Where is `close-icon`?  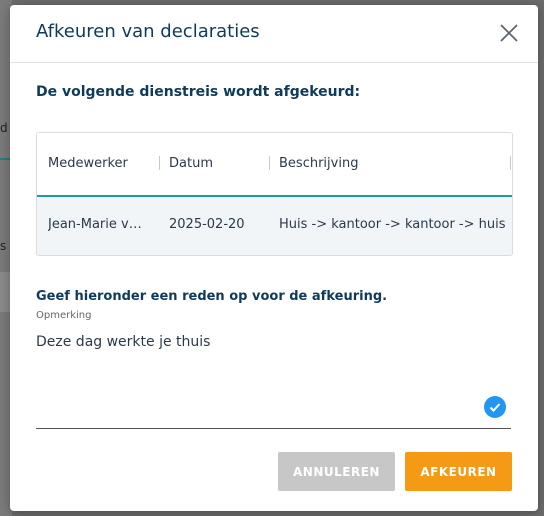
close-icon is located at coordinates (509, 33).